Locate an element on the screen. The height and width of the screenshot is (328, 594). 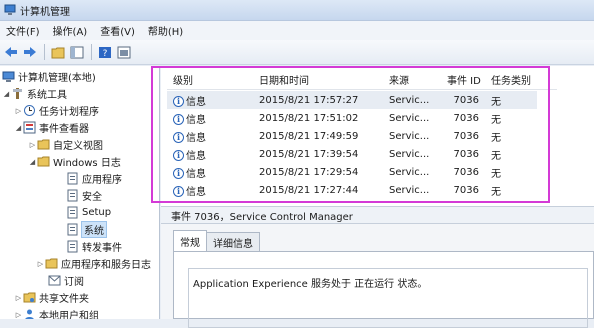
tree-item-system-tools: ◢ 系统工具 is located at coordinates (34, 93).